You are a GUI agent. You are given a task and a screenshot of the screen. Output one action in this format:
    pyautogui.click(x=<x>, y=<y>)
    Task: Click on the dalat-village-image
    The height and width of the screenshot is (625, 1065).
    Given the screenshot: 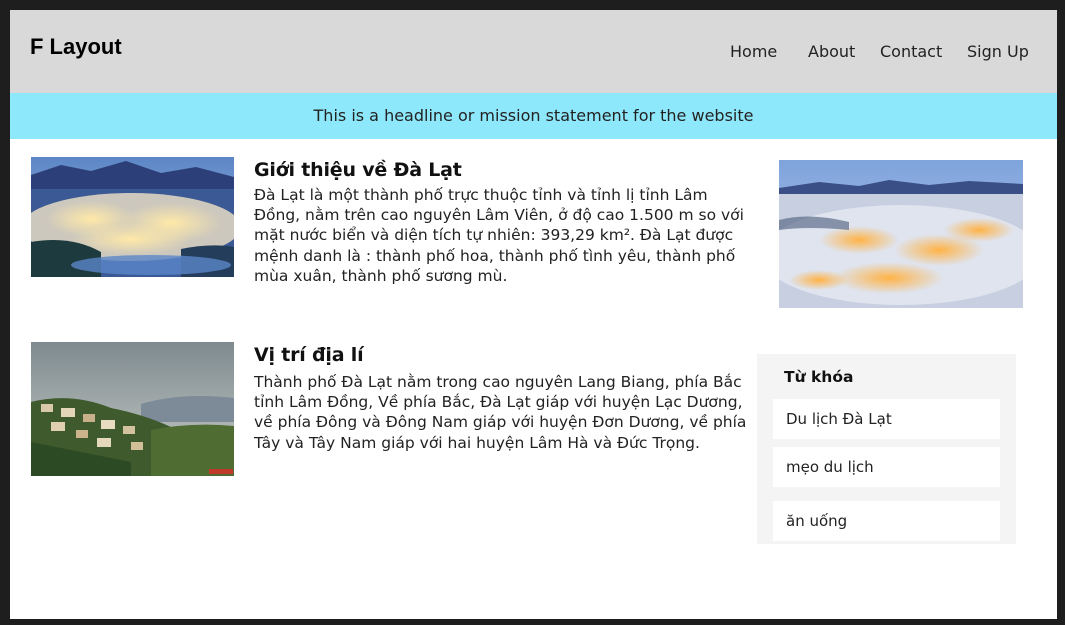 What is the action you would take?
    pyautogui.click(x=132, y=409)
    